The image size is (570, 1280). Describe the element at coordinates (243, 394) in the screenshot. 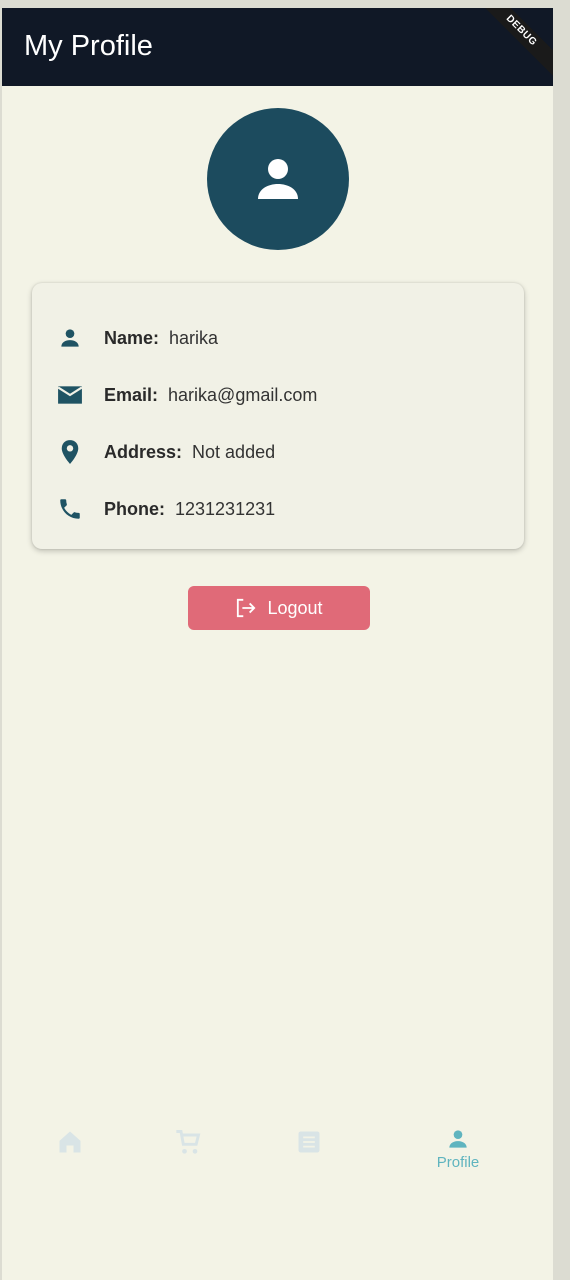

I see `field-value: harika@gmail.com` at that location.